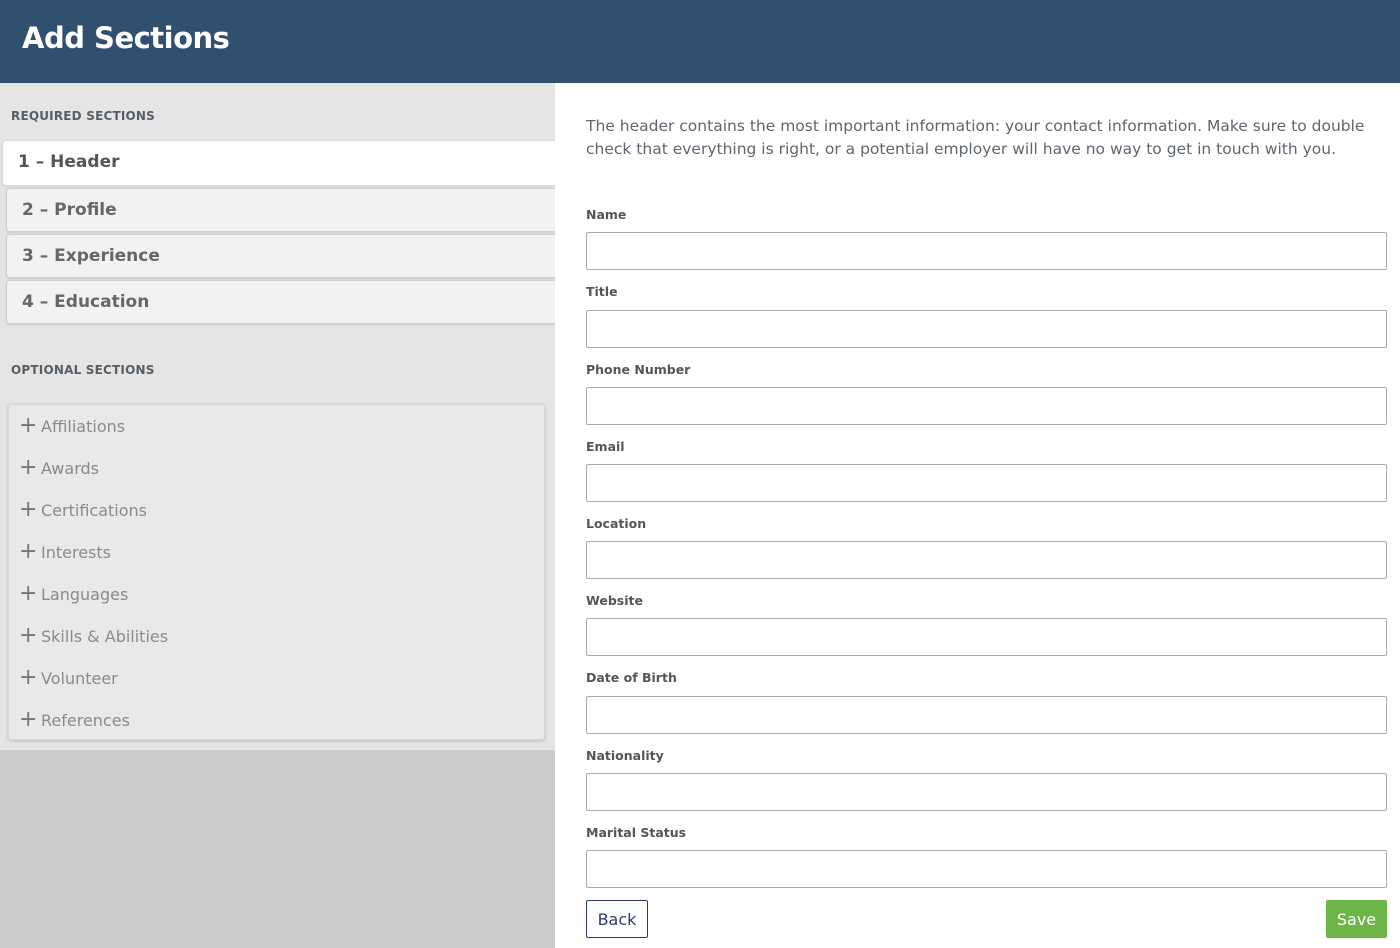  What do you see at coordinates (986, 715) in the screenshot?
I see `date-of-birth-field` at bounding box center [986, 715].